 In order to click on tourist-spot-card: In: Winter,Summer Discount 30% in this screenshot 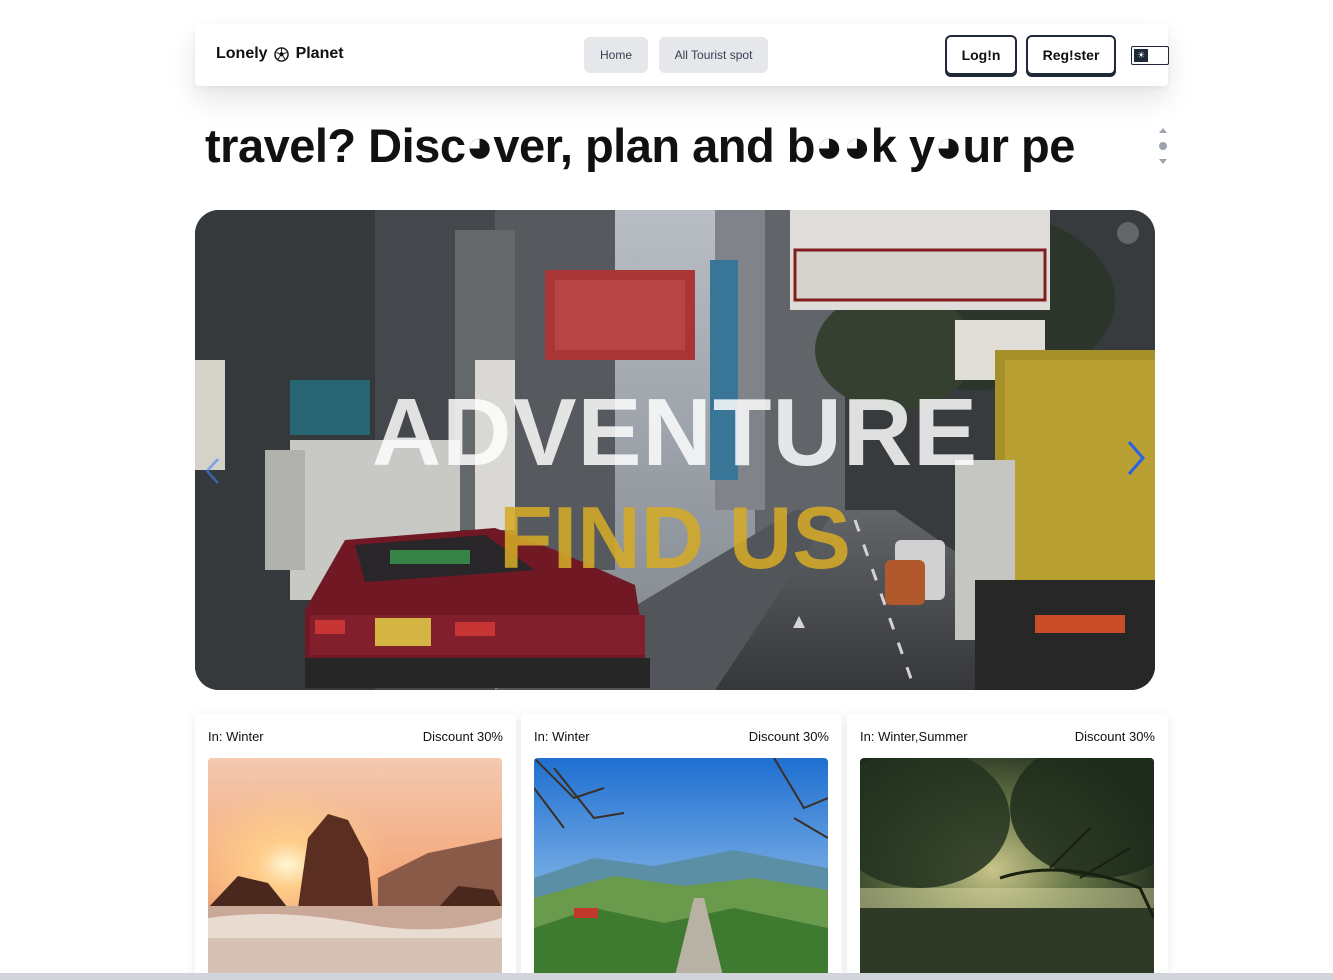, I will do `click(1007, 847)`.